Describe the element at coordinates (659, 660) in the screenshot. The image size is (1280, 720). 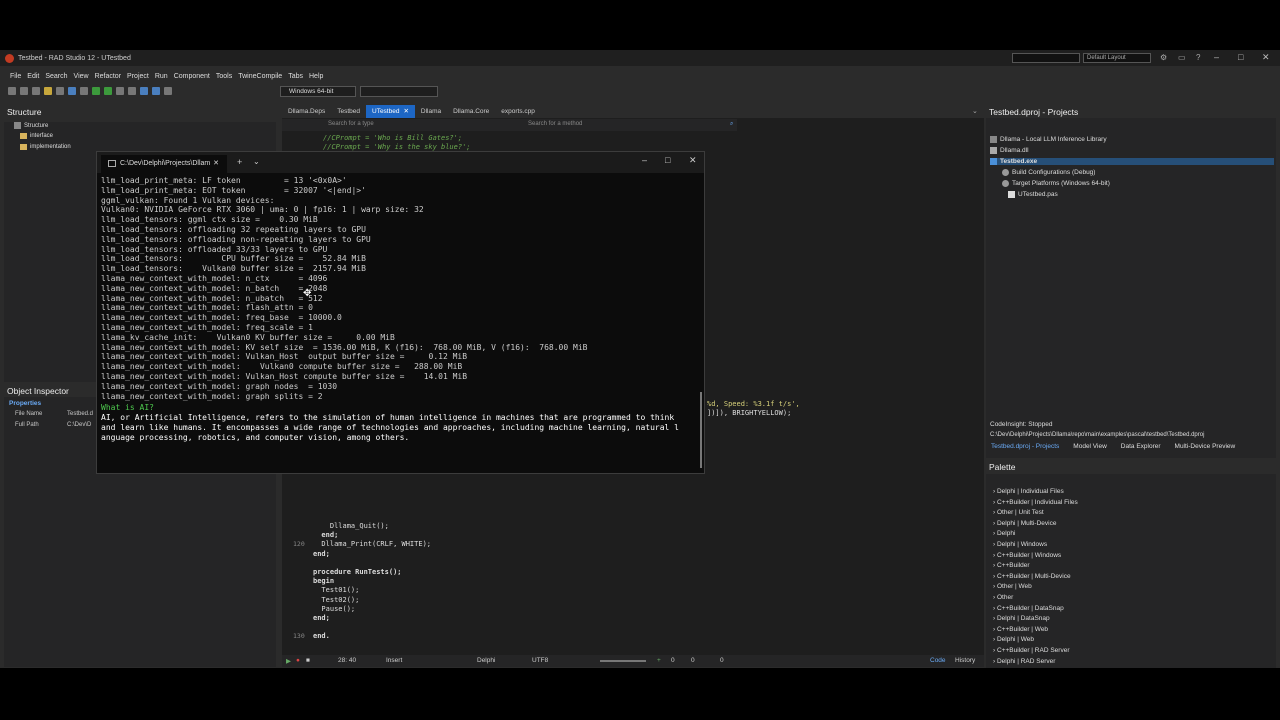
I see `zoom-in-icon: +` at that location.